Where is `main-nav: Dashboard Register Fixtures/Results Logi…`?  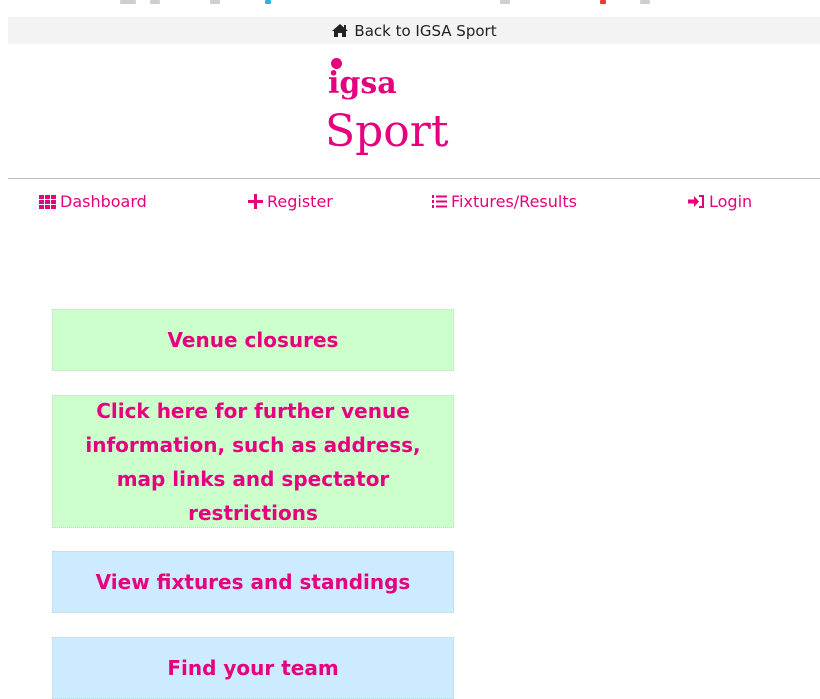 main-nav: Dashboard Register Fixtures/Results Logi… is located at coordinates (410, 204).